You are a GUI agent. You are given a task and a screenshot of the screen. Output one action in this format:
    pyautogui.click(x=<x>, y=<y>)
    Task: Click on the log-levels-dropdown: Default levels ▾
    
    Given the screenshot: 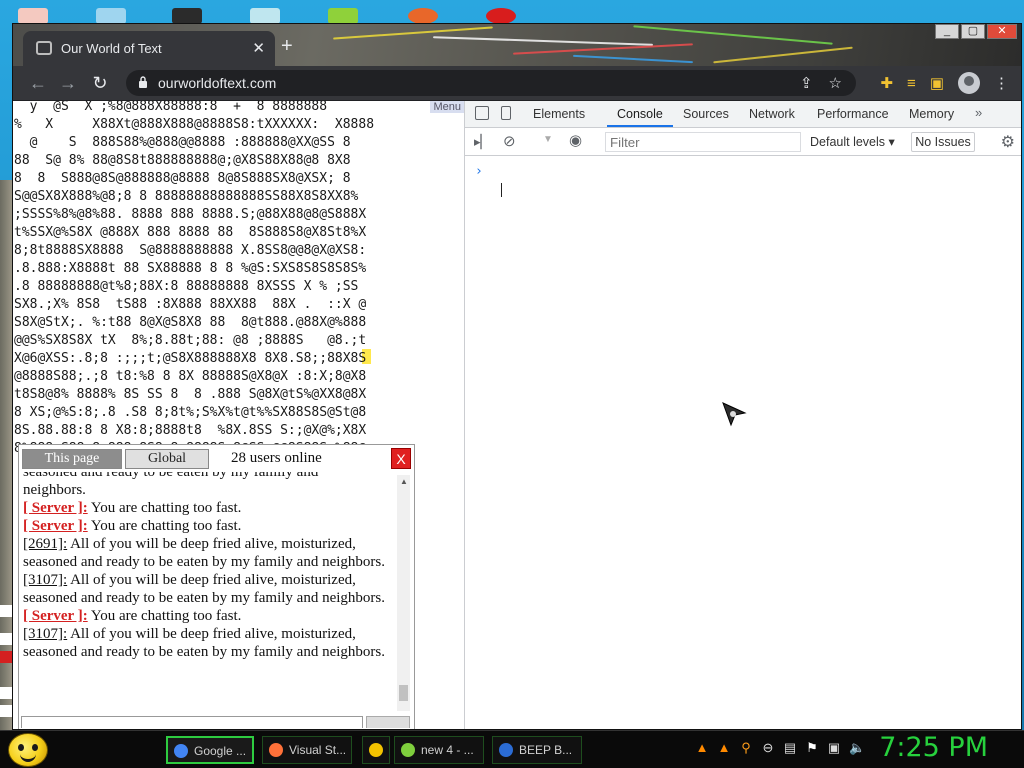 What is the action you would take?
    pyautogui.click(x=852, y=141)
    